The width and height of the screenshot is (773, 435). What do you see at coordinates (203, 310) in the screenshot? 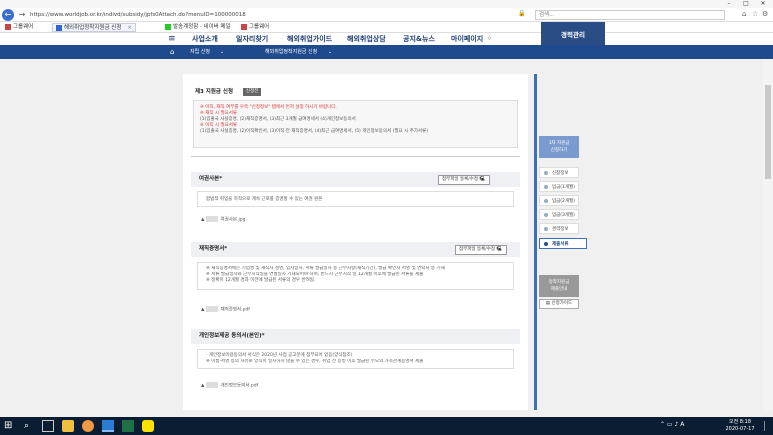
I see `attachment-icon: ▲` at bounding box center [203, 310].